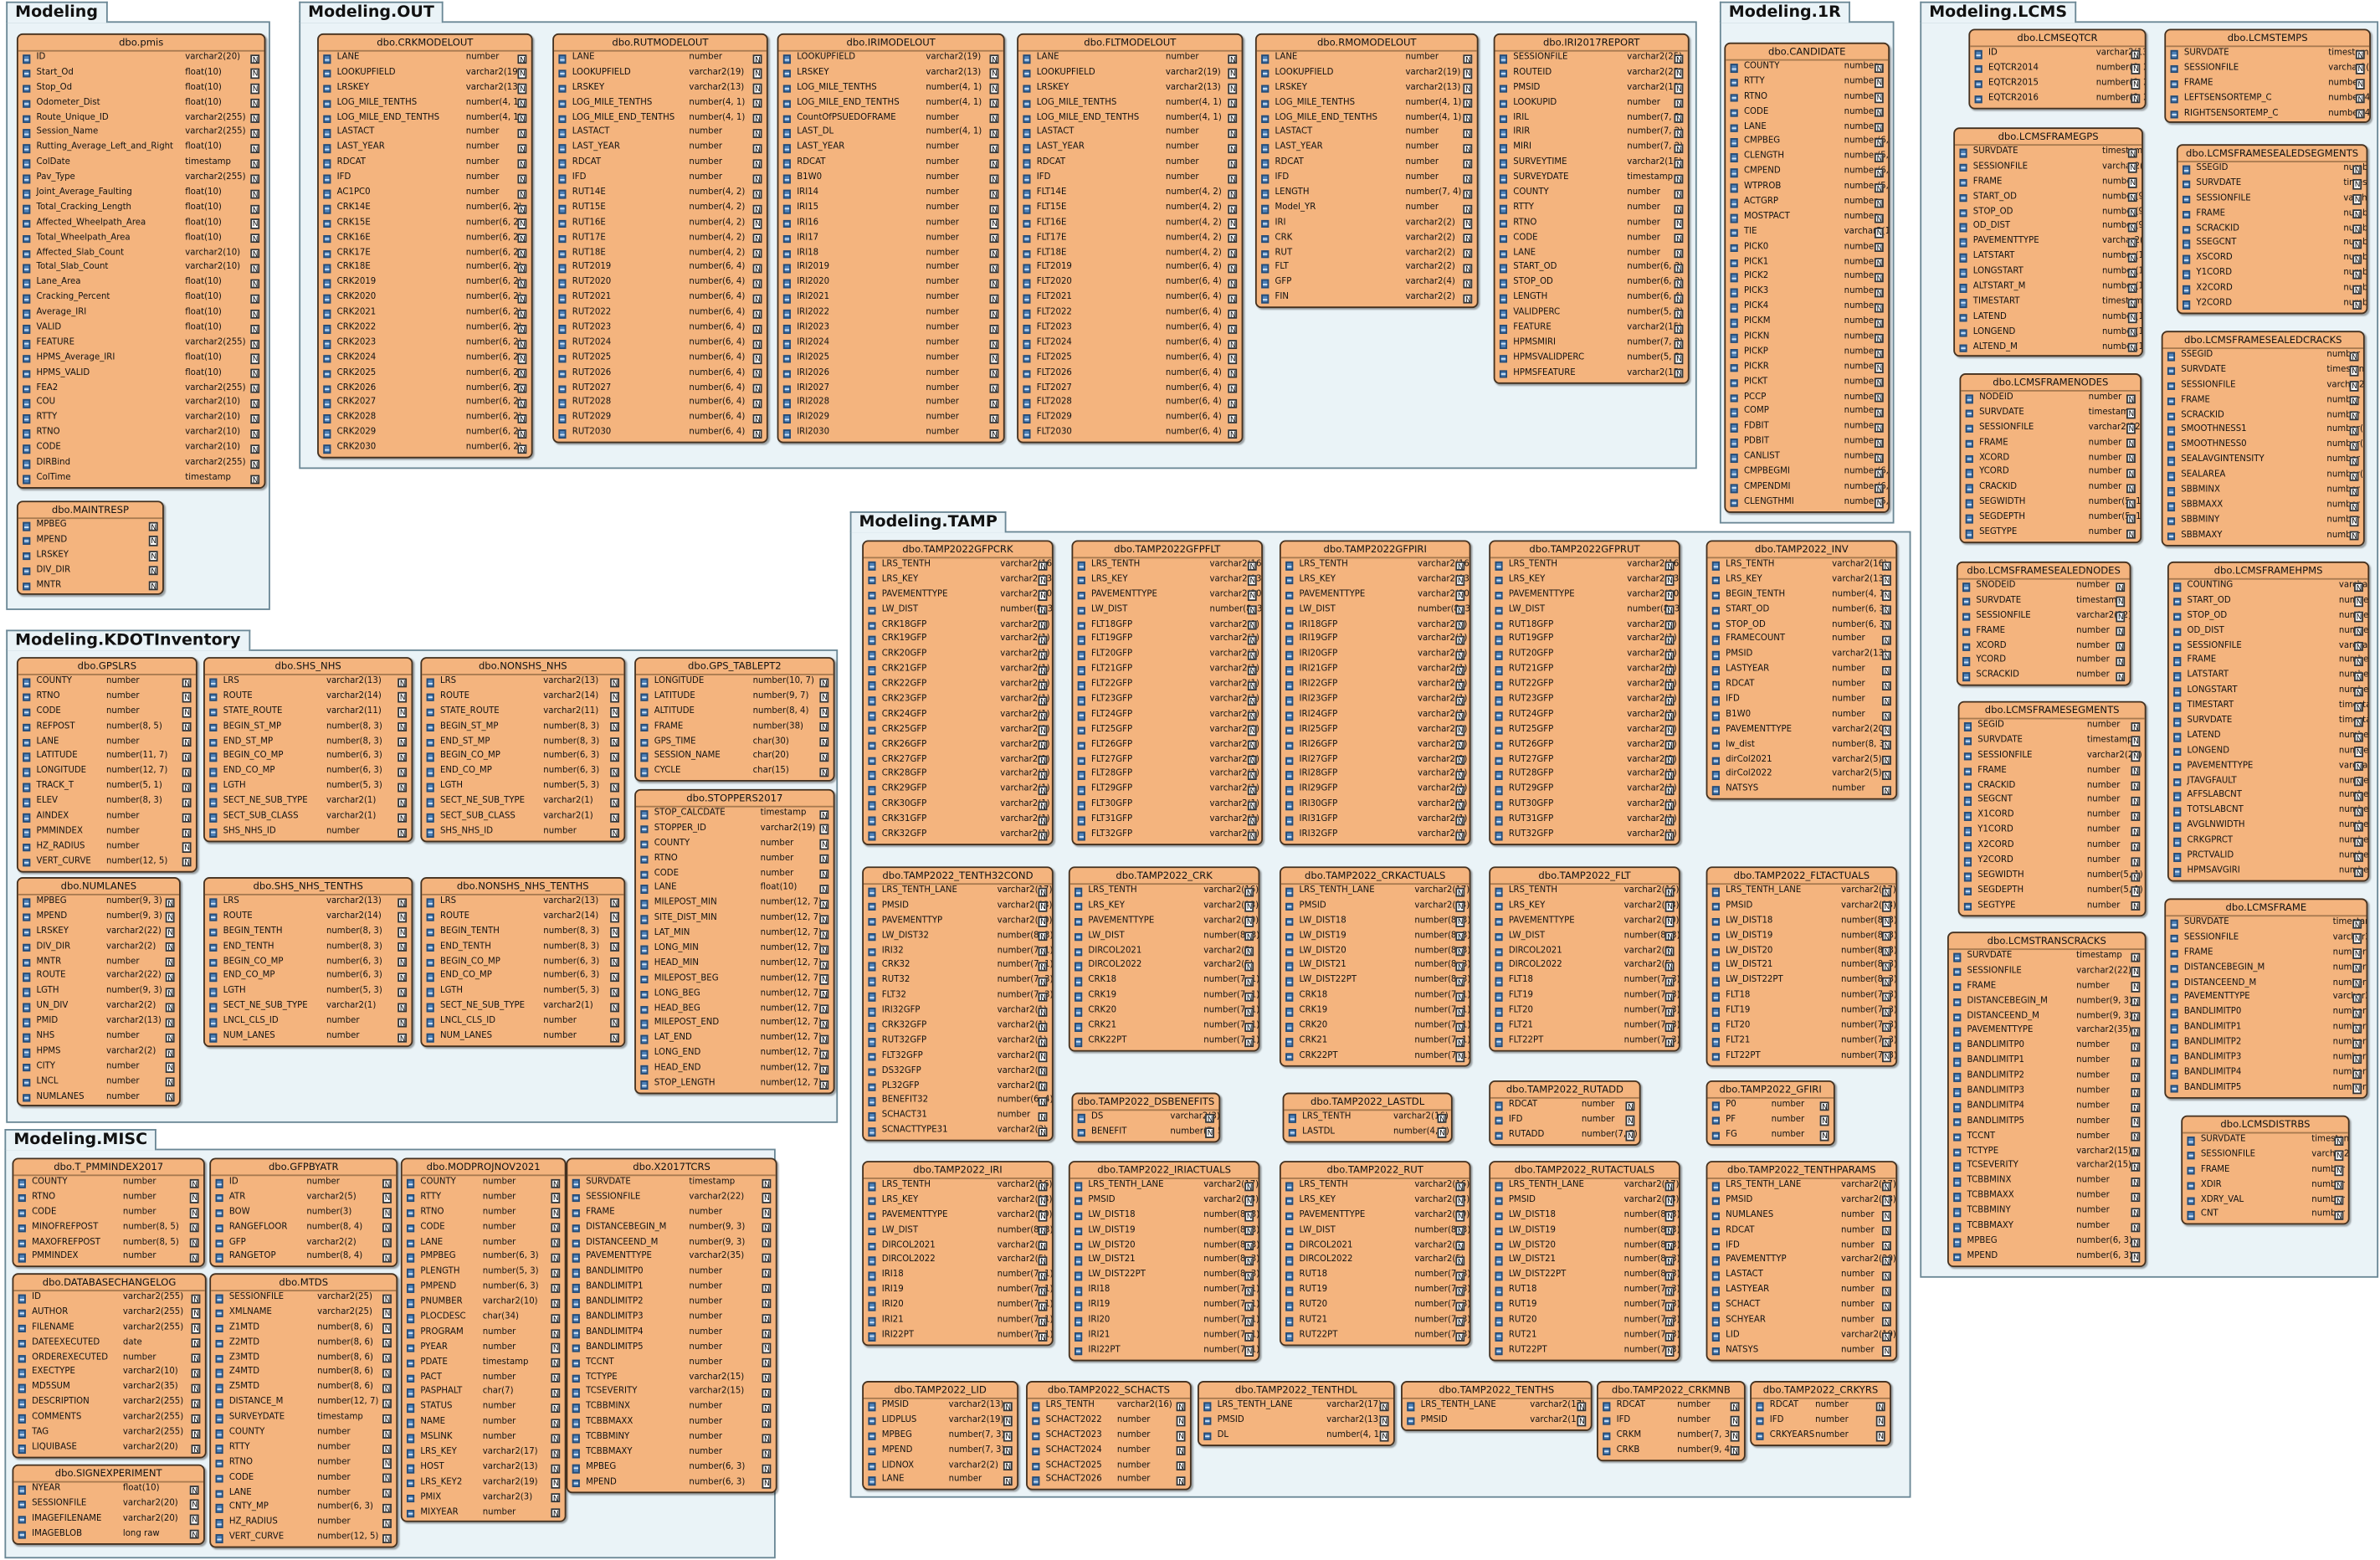 This screenshot has width=2380, height=1560. Describe the element at coordinates (958, 656) in the screenshot. I see `column-row: CRK20GFP varchar2(1) N` at that location.